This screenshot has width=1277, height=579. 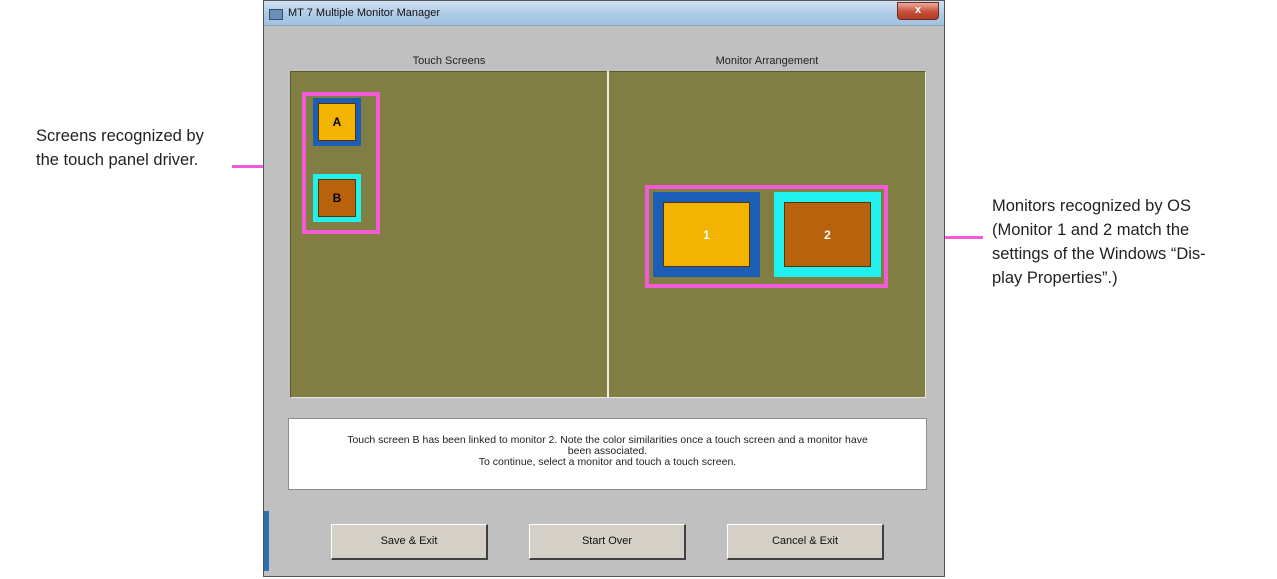 I want to click on monitors-highlight, so click(x=766, y=236).